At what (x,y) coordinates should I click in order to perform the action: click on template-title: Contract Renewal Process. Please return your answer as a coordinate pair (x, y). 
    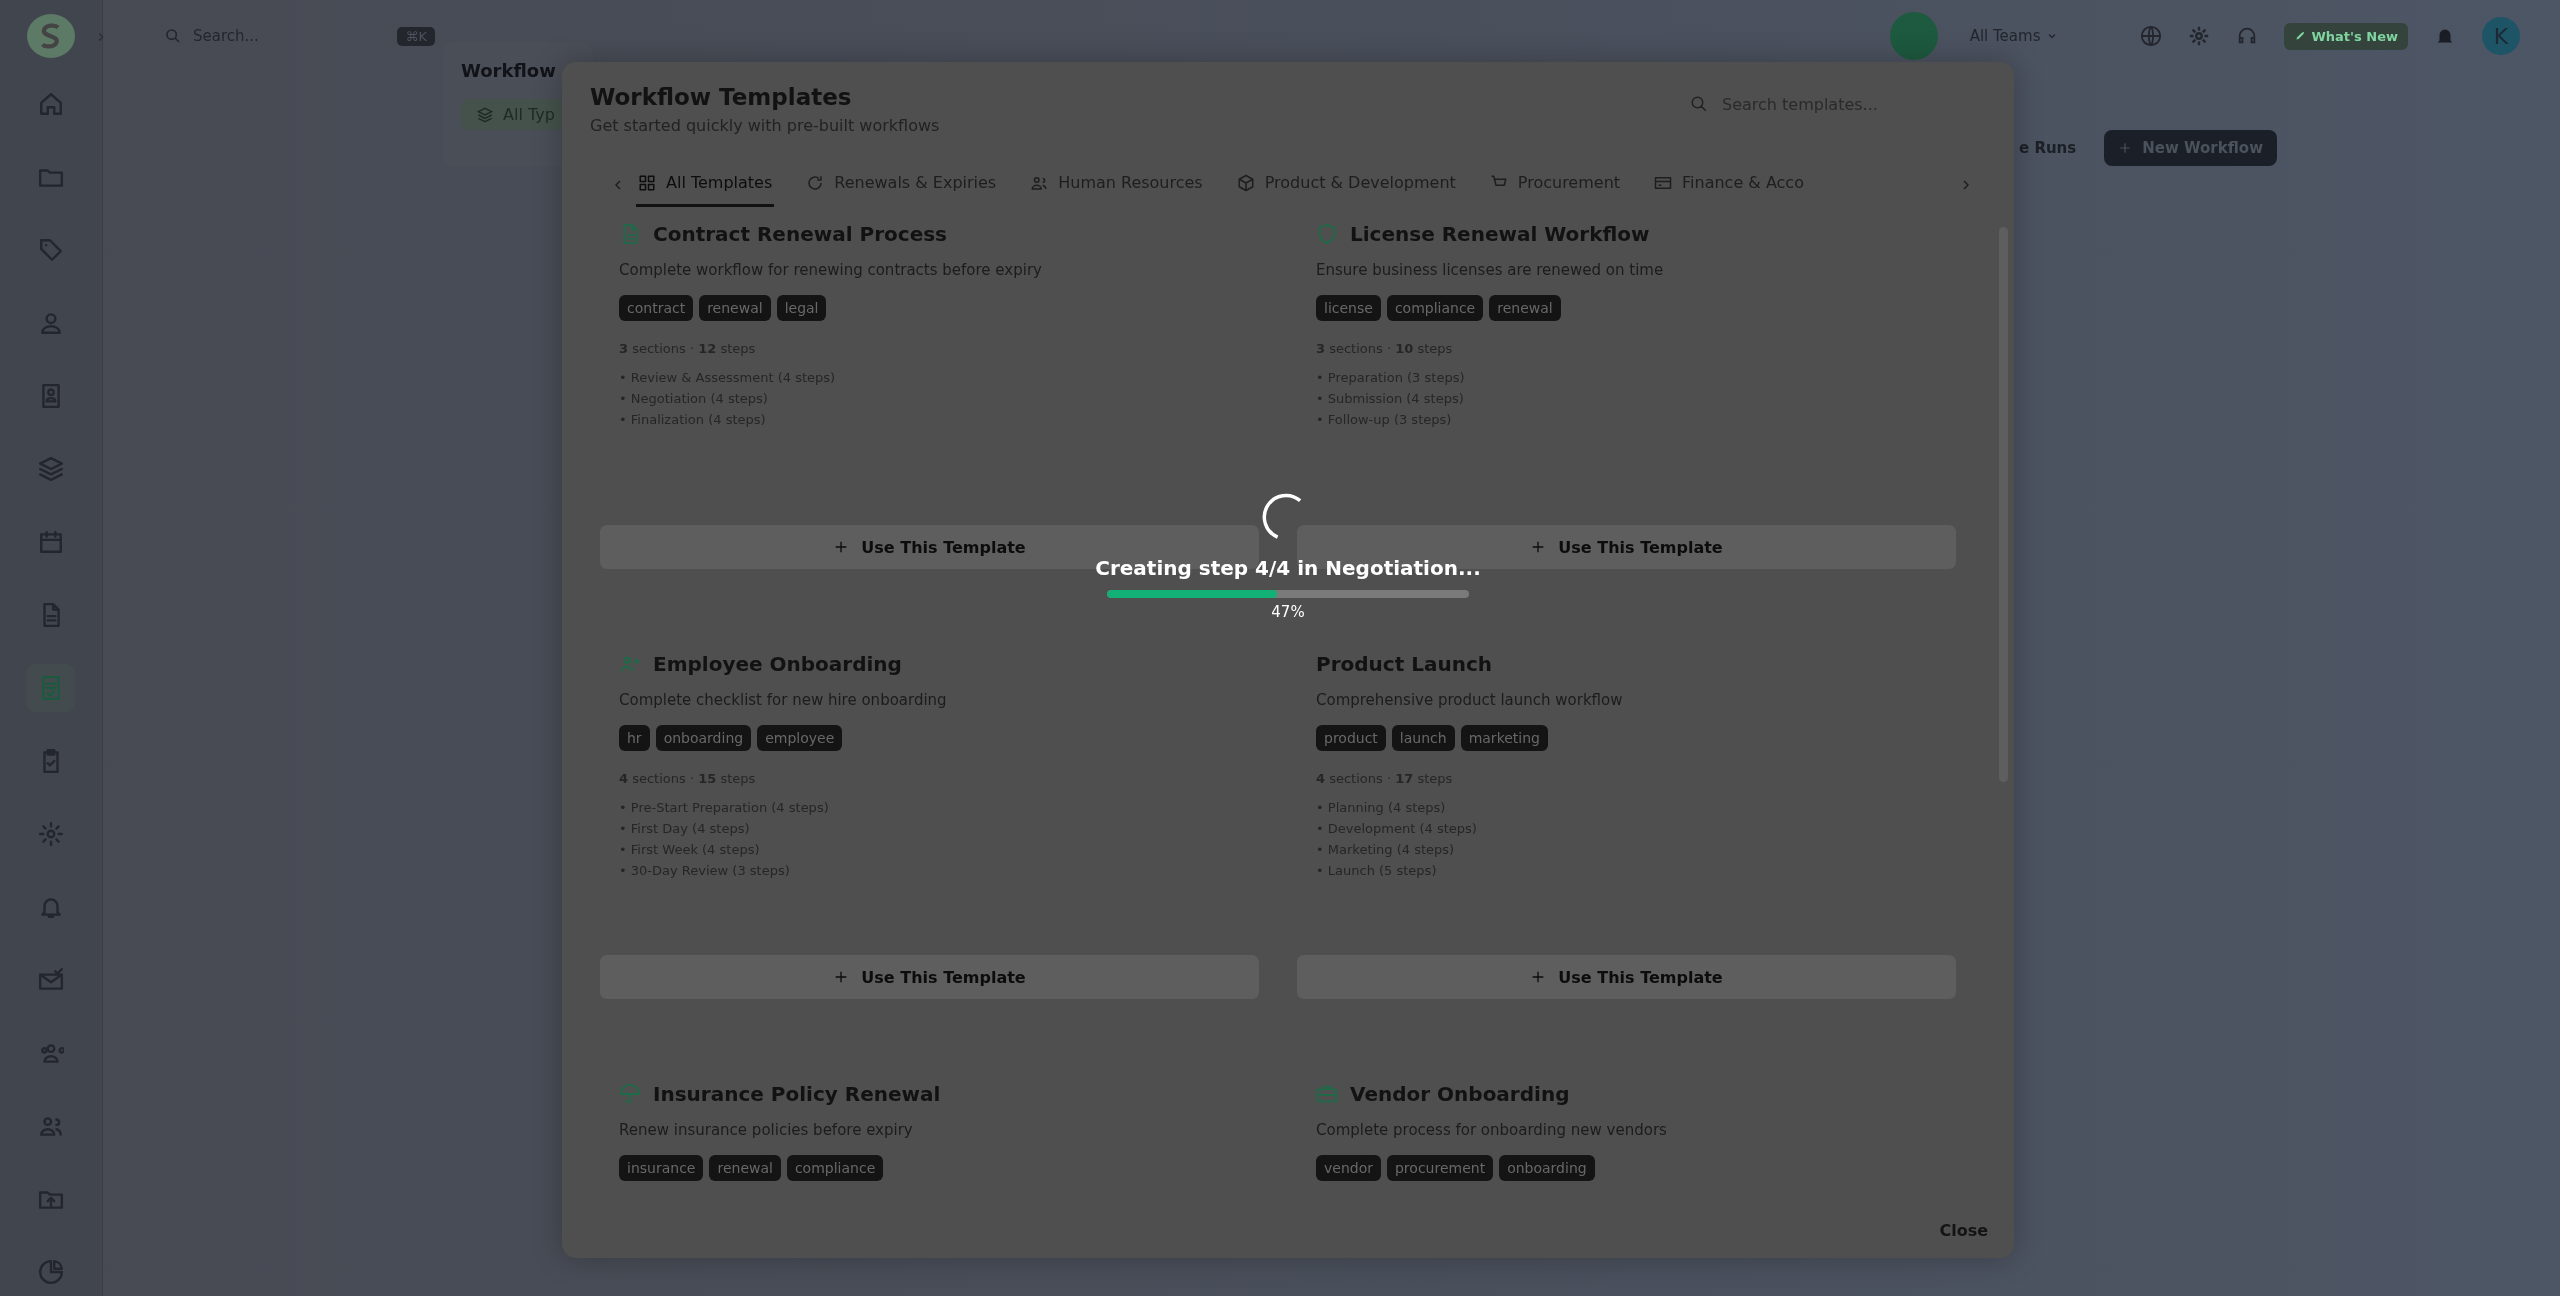
    Looking at the image, I should click on (800, 234).